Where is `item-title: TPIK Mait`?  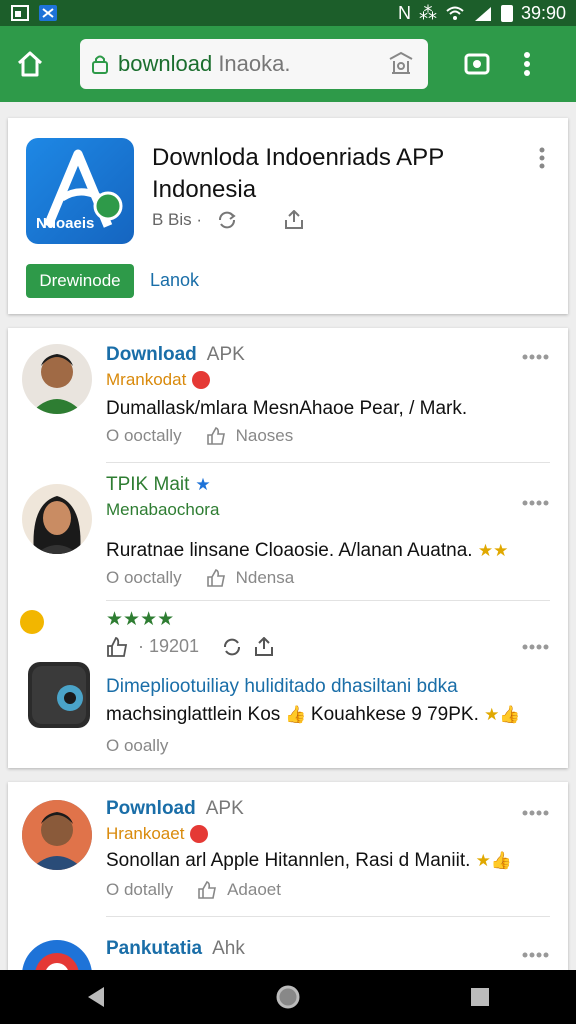 item-title: TPIK Mait is located at coordinates (148, 484).